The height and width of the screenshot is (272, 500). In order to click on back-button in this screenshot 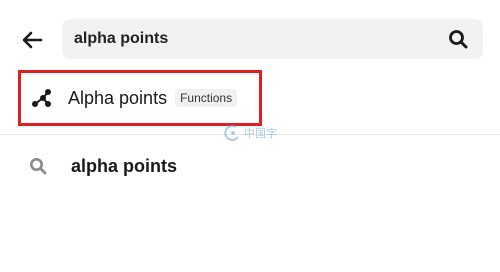, I will do `click(32, 40)`.